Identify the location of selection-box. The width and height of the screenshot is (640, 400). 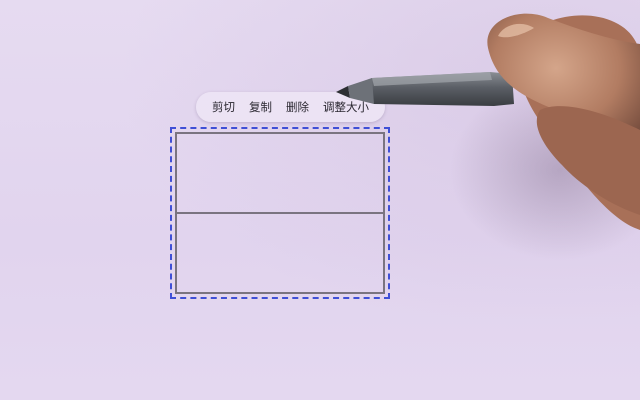
(280, 213).